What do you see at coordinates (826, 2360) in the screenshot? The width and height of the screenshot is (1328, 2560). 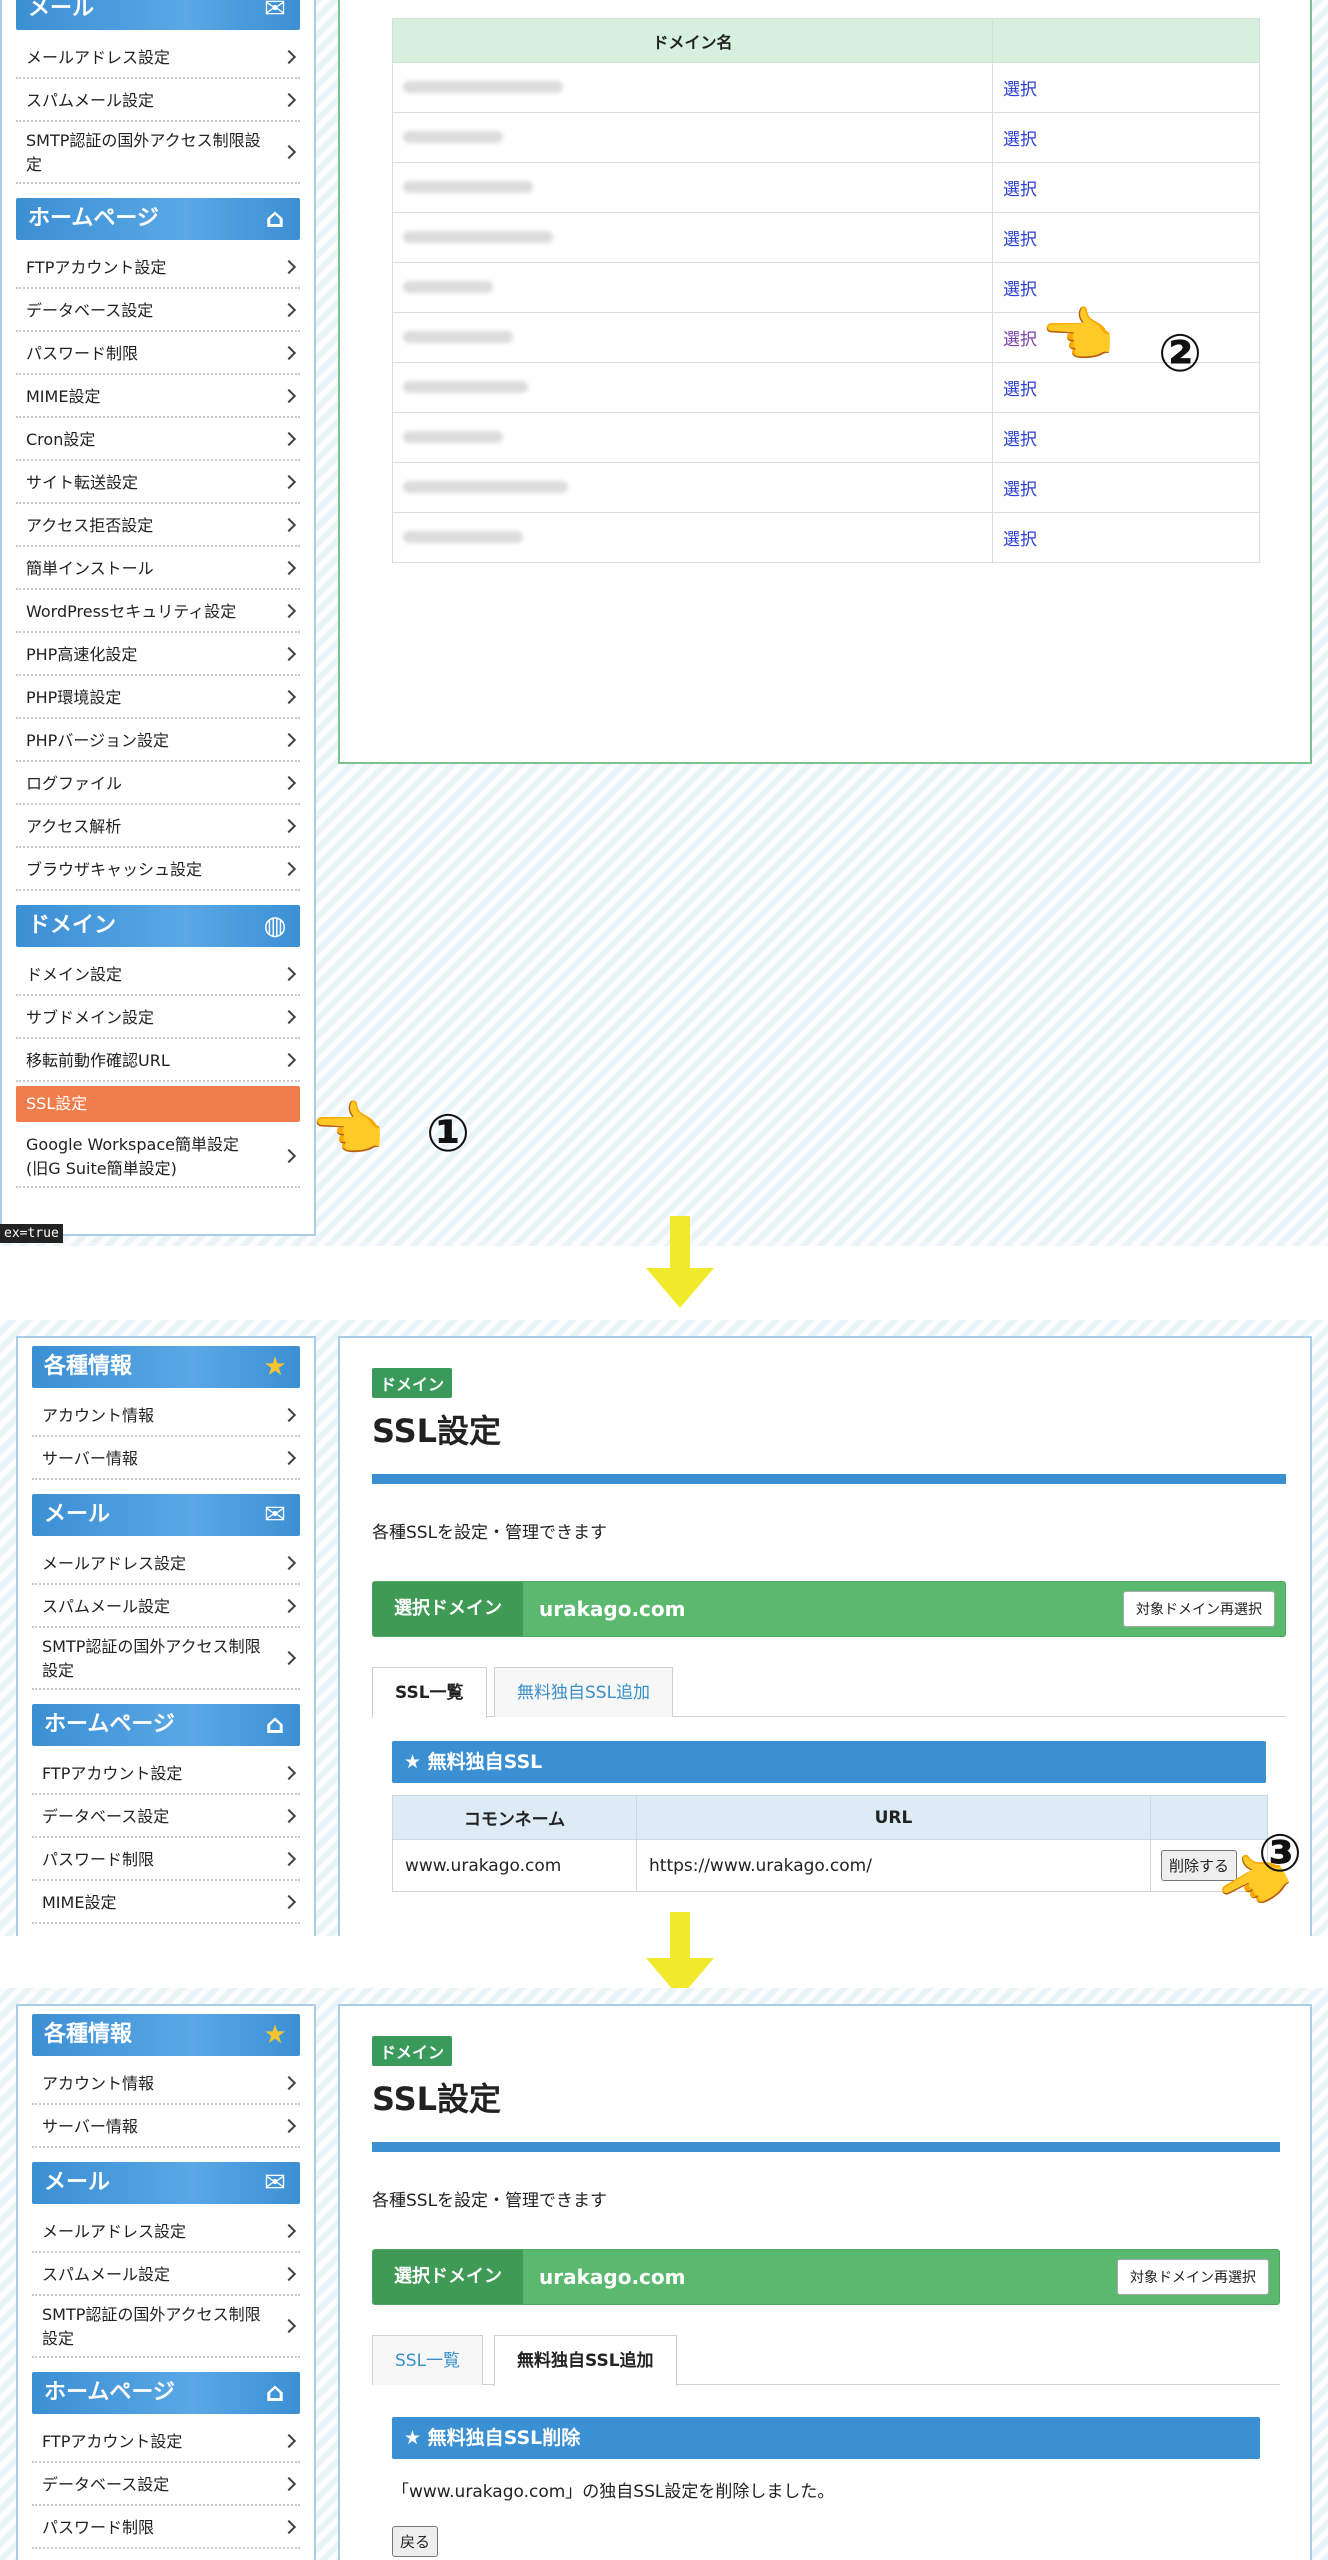 I see `tab-bar: SSL一覧 無料独自SSL追加` at bounding box center [826, 2360].